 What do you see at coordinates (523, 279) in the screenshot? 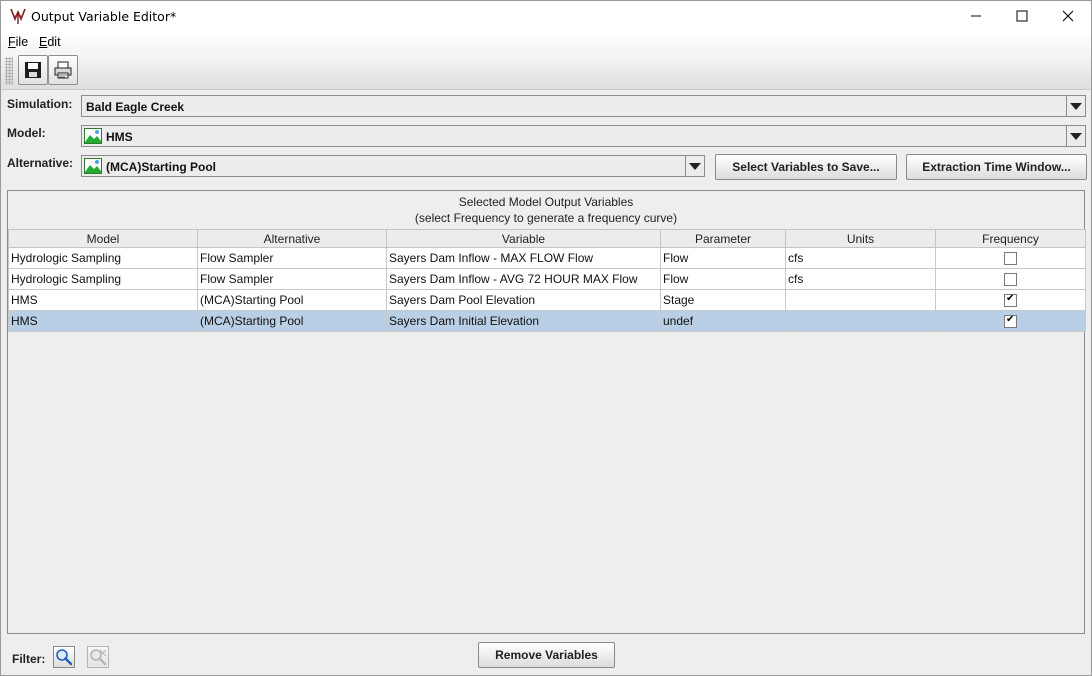
I see `cell-variable: Sayers Dam Inflow - AVG 72 HOUR MAX Flow` at bounding box center [523, 279].